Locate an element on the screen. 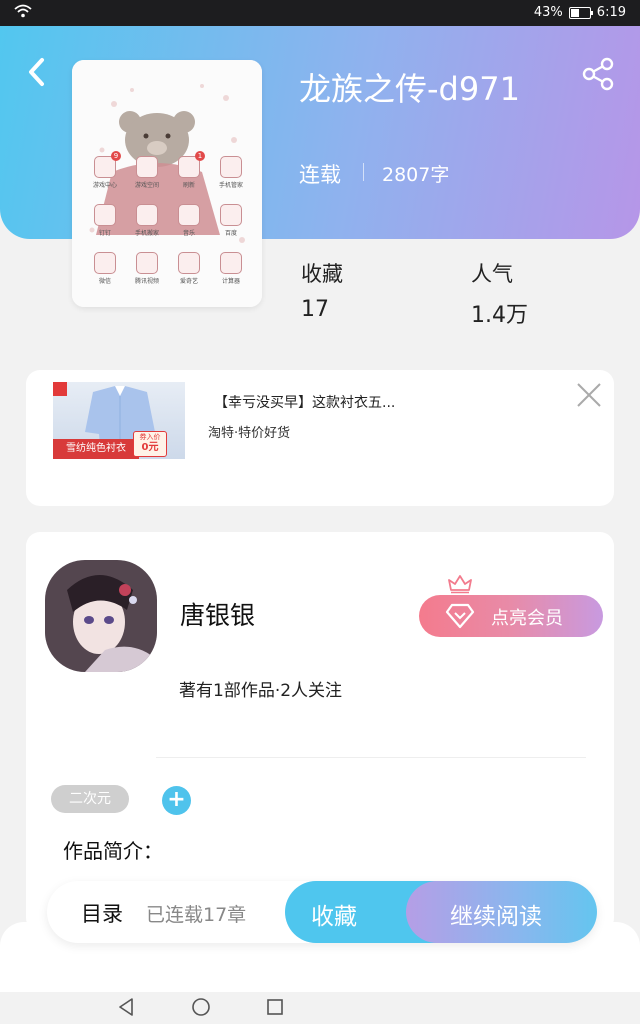 The height and width of the screenshot is (1024, 640). cover-app-glyph: 1 is located at coordinates (191, 164).